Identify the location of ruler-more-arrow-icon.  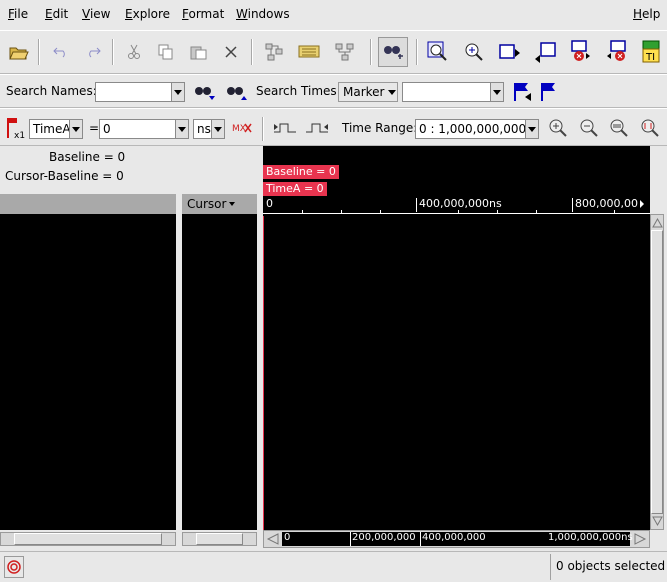
(642, 204).